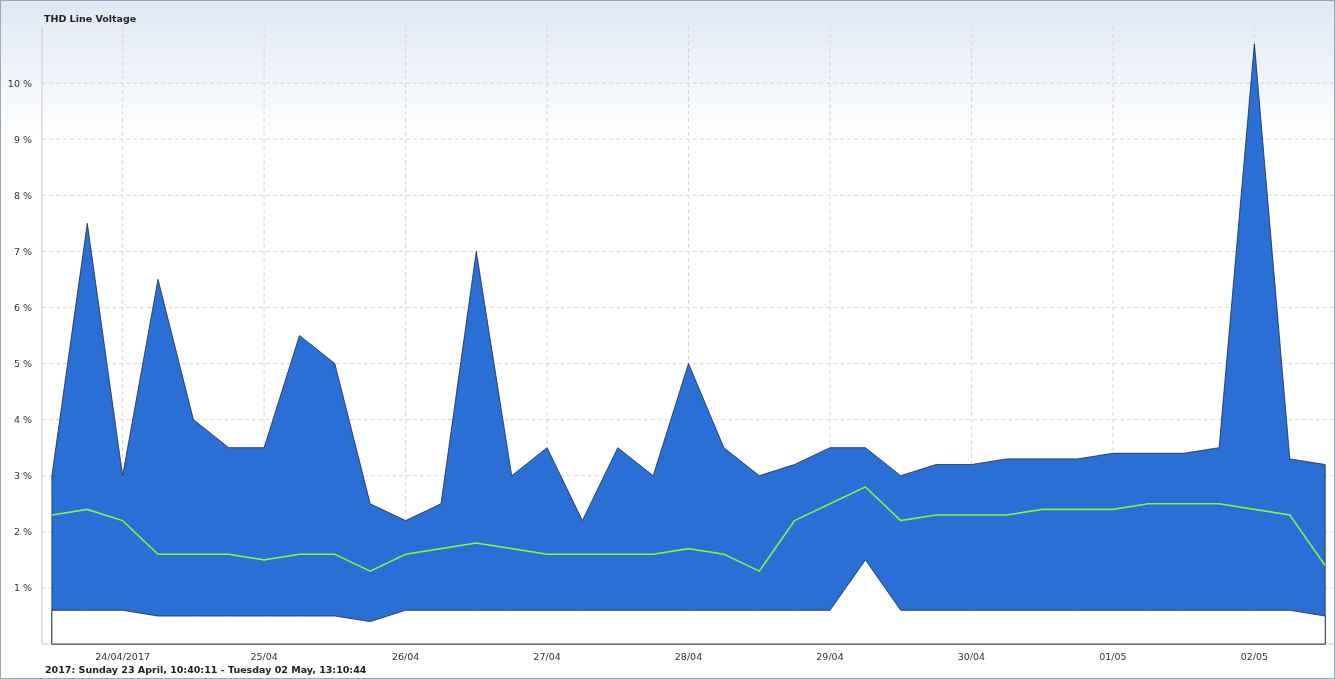 The image size is (1335, 679). Describe the element at coordinates (22, 420) in the screenshot. I see `y-tick-label: 4 %` at that location.